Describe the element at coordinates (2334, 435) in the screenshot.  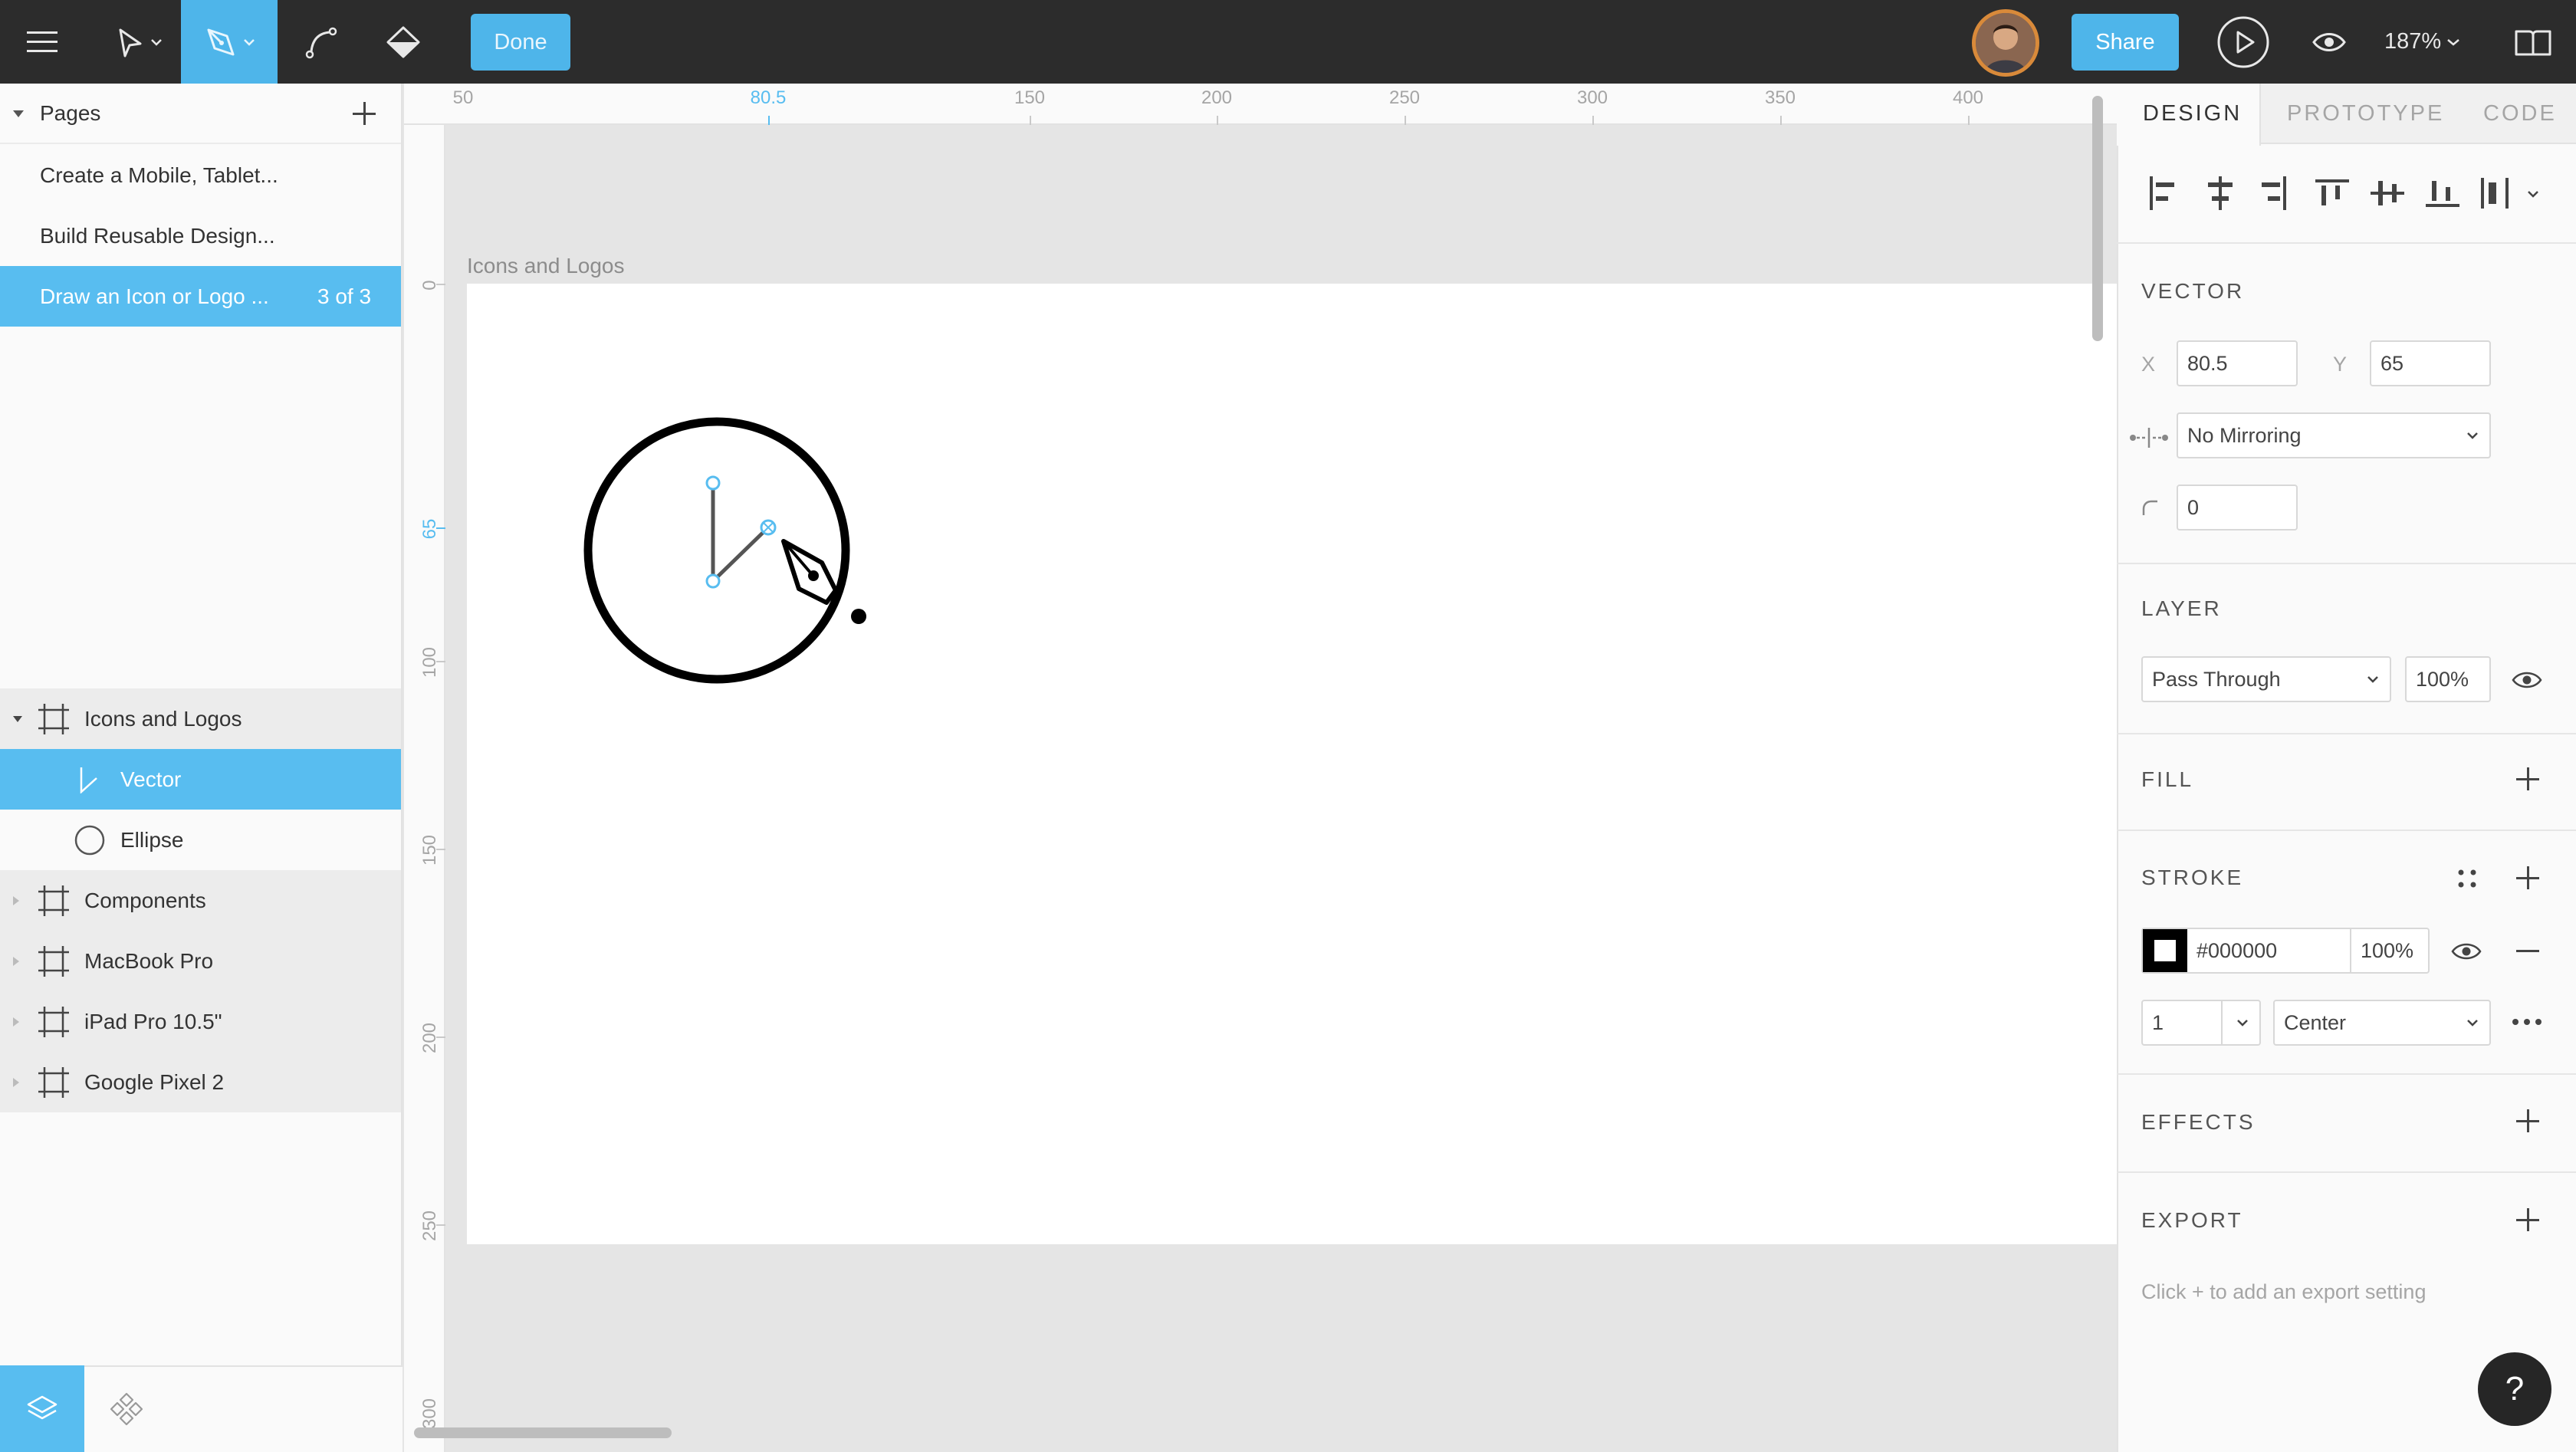
I see `mirroring-select: No Mirroring` at that location.